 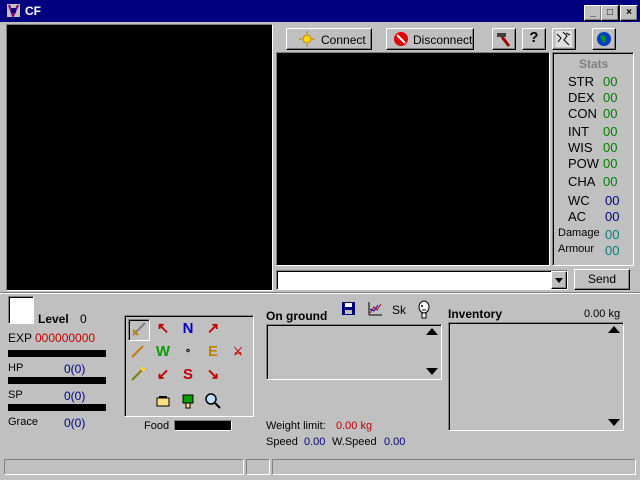 I want to click on save-icon, so click(x=348, y=310).